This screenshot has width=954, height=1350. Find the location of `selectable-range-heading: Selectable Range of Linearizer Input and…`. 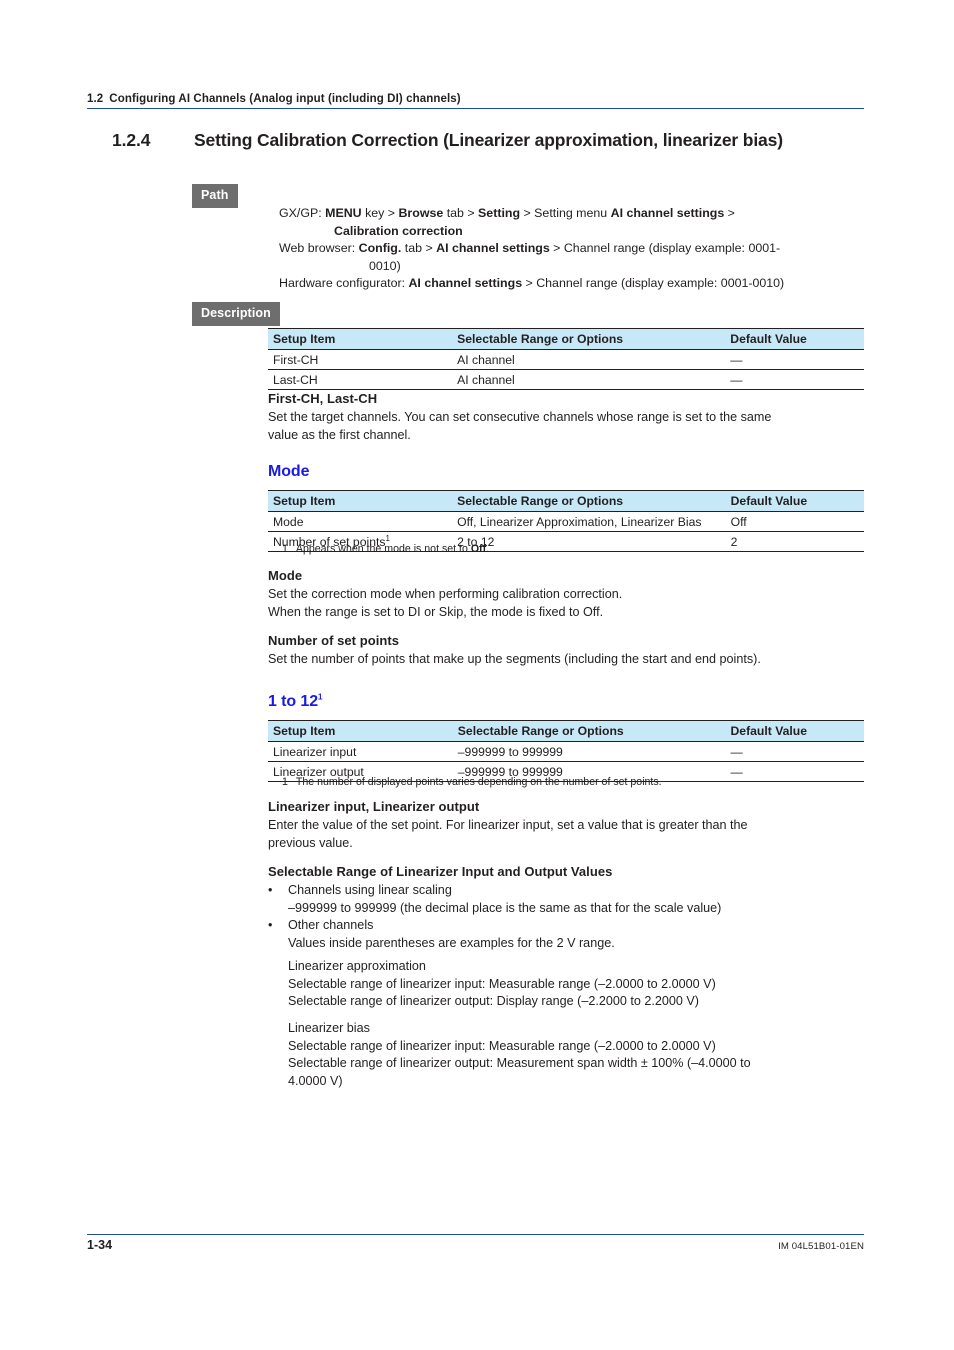

selectable-range-heading: Selectable Range of Linearizer Input and… is located at coordinates (440, 871).